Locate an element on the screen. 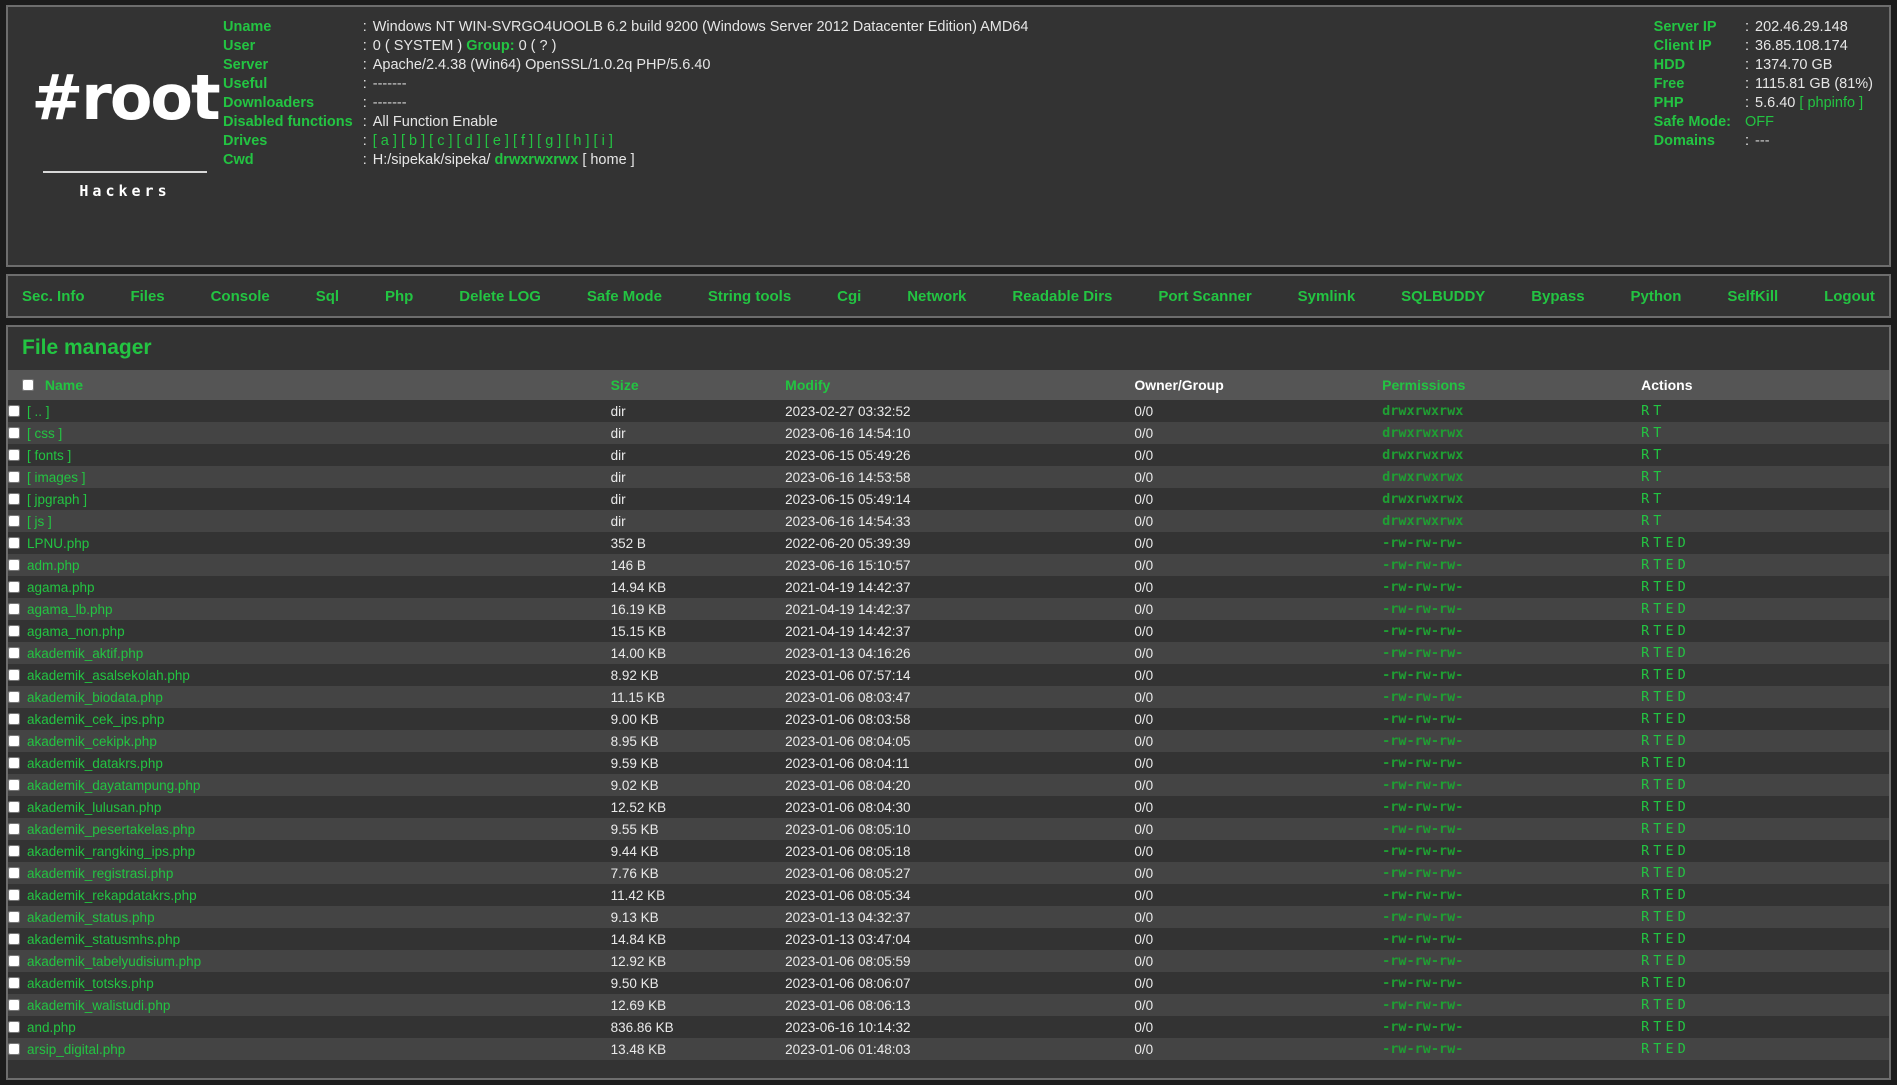 This screenshot has width=1897, height=1085. directory-link: [ fonts ] is located at coordinates (49, 455).